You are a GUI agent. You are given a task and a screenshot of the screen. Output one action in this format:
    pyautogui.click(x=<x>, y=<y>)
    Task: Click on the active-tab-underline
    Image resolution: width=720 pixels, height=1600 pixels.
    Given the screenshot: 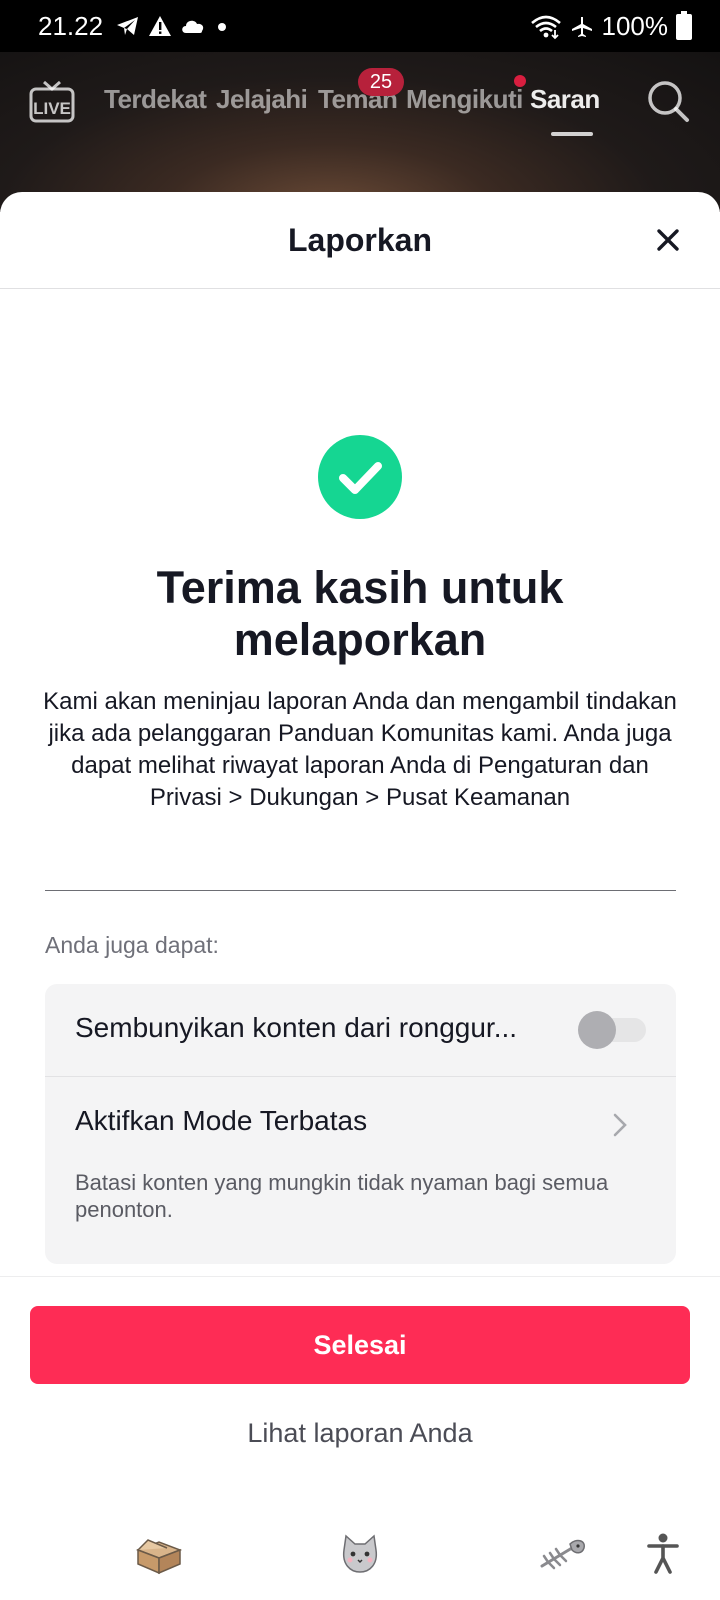 What is the action you would take?
    pyautogui.click(x=572, y=134)
    